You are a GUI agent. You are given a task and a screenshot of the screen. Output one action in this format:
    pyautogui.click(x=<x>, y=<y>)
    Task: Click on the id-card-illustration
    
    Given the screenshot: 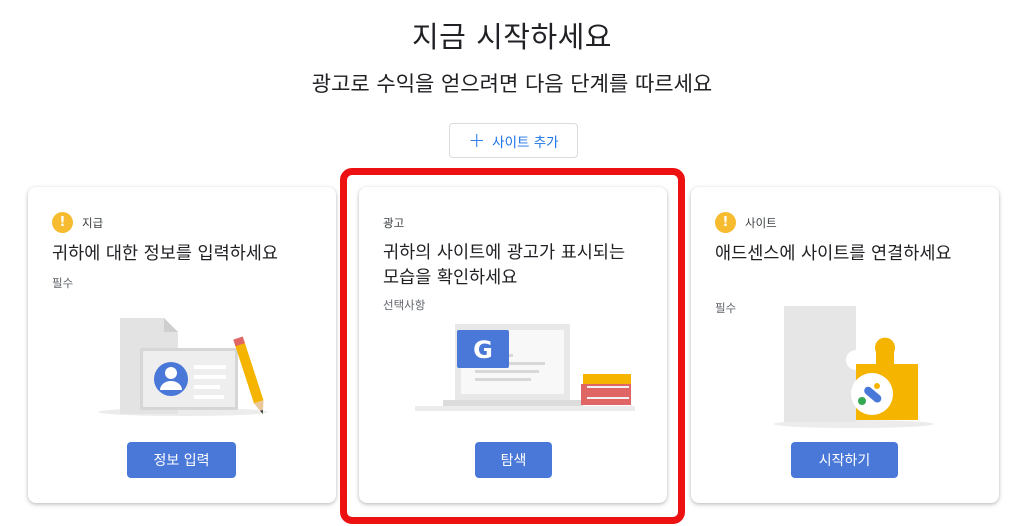 What is the action you would take?
    pyautogui.click(x=183, y=367)
    